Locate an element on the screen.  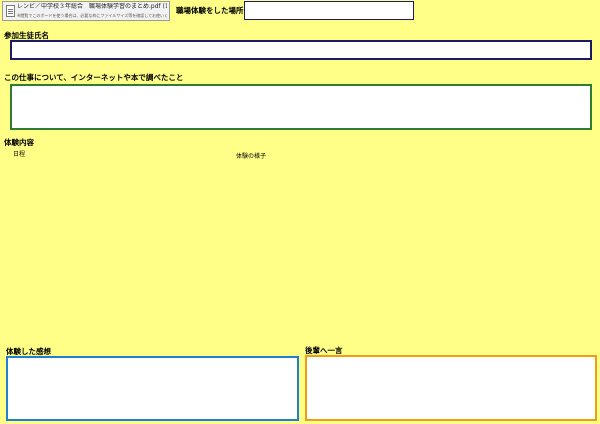
impressions-label: 体験した感想 is located at coordinates (28, 351).